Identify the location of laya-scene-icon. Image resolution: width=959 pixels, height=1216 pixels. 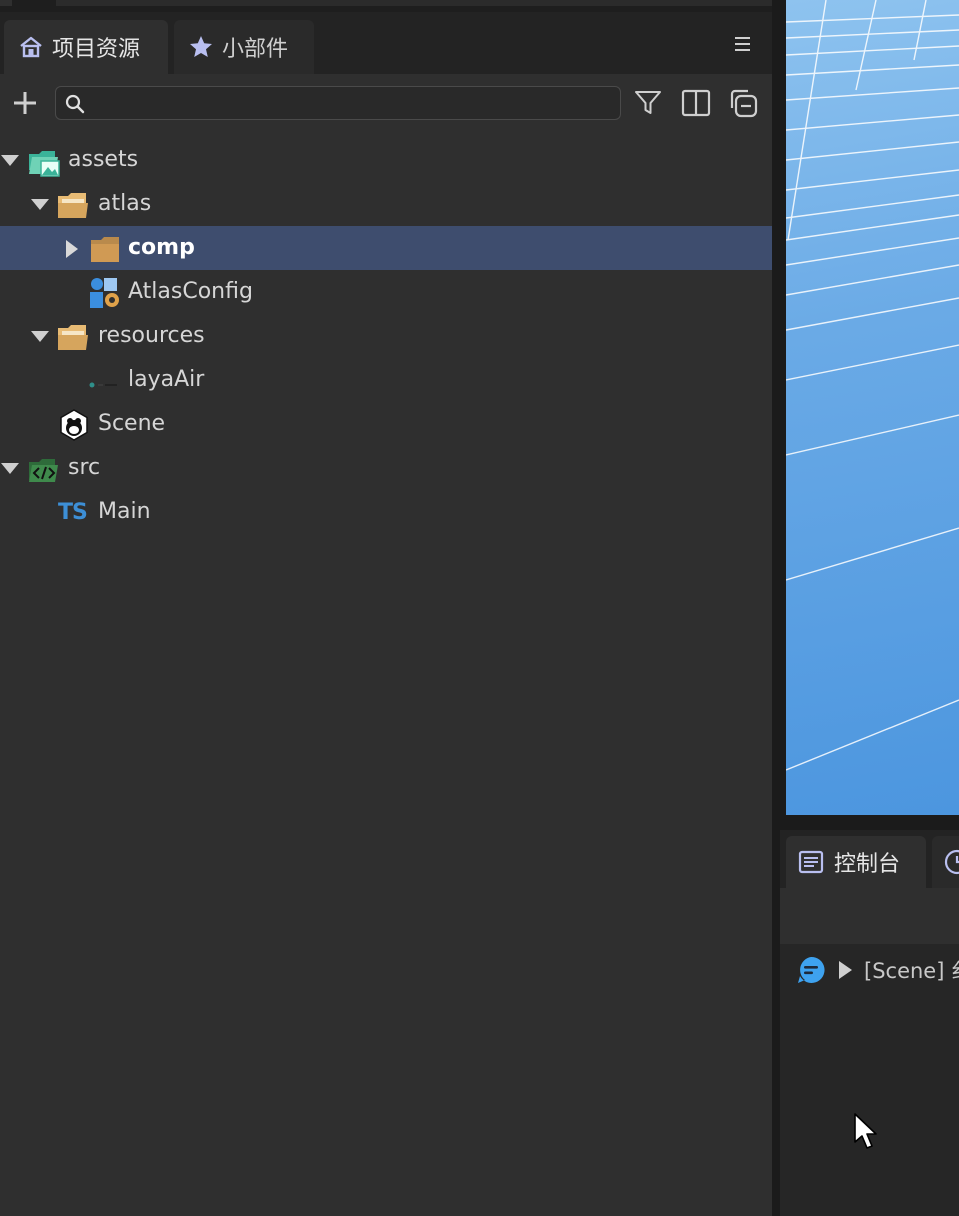
(74, 425).